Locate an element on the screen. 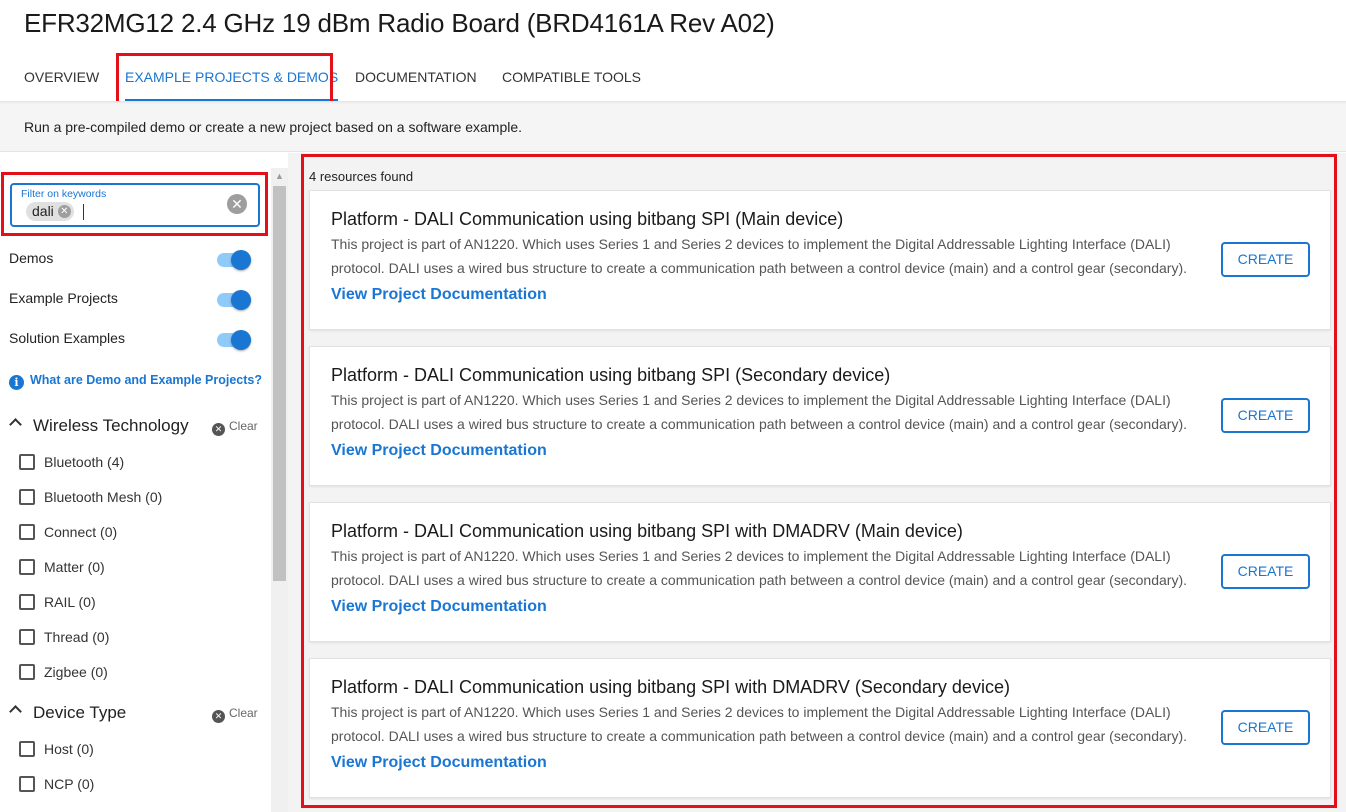 The image size is (1346, 812). scroll-up-arrow-icon: ▲ is located at coordinates (279, 176).